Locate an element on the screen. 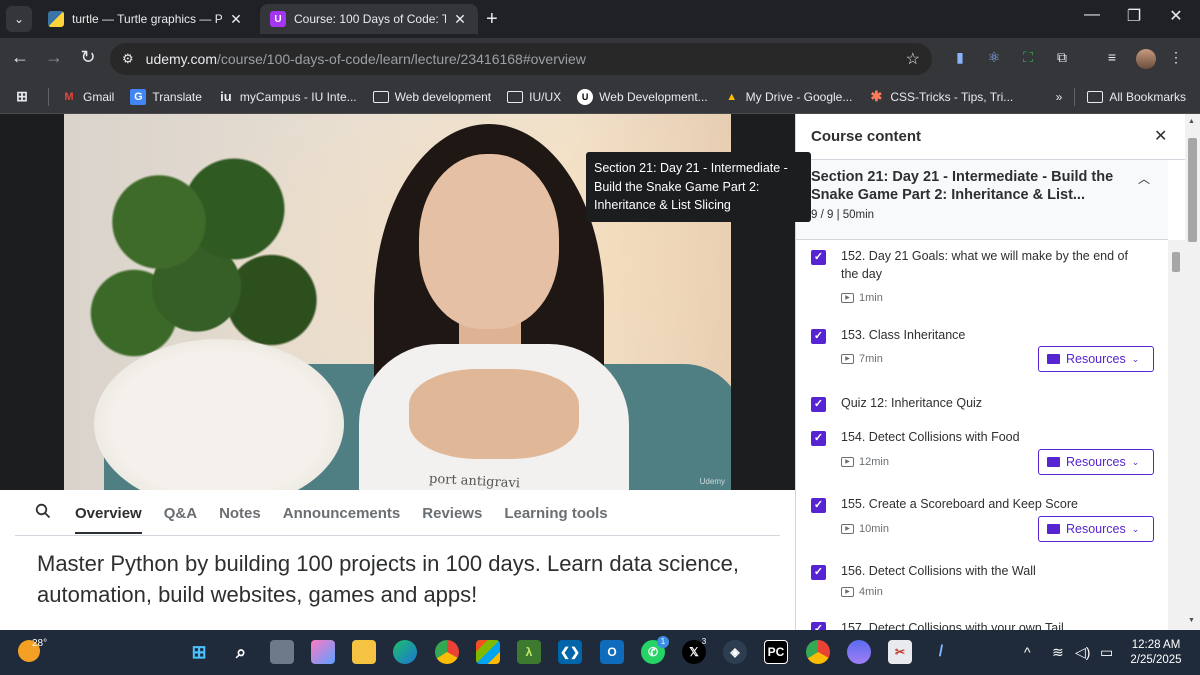 Image resolution: width=1200 pixels, height=675 pixels. profile-avatar is located at coordinates (1146, 59).